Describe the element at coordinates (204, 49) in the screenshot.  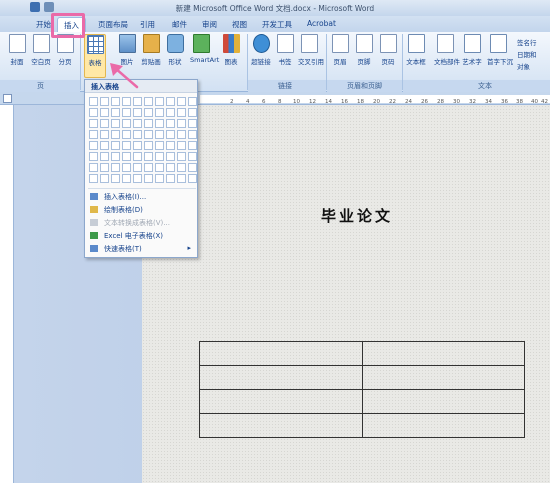
I see `smartart-button: SmartArt` at that location.